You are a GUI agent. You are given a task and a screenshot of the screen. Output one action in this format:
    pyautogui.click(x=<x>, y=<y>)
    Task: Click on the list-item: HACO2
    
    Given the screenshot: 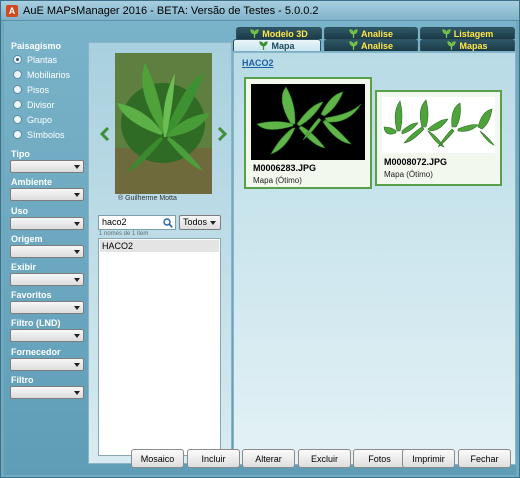 What is the action you would take?
    pyautogui.click(x=159, y=246)
    